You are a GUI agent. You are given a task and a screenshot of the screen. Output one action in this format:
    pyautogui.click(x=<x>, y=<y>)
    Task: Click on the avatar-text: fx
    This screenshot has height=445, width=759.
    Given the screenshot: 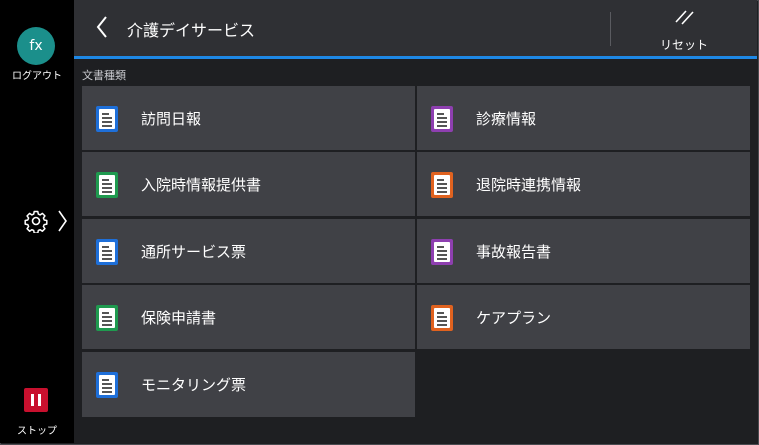 What is the action you would take?
    pyautogui.click(x=36, y=46)
    